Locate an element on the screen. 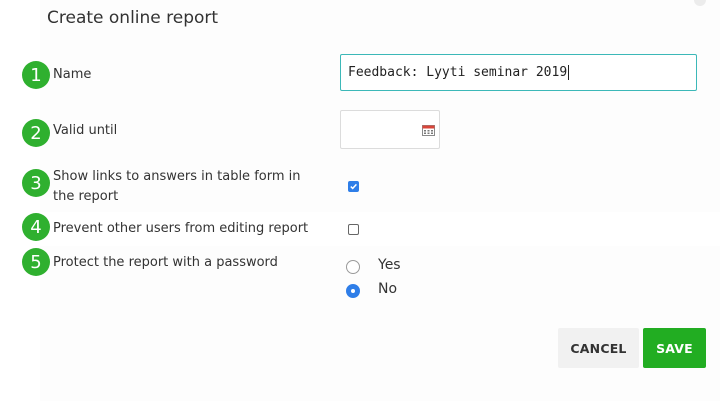  step-badge-1: 1 is located at coordinates (36, 75).